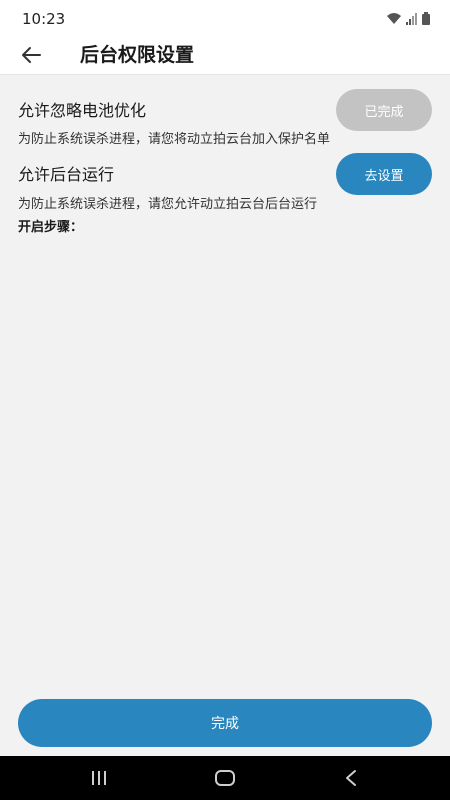 This screenshot has width=450, height=800. I want to click on permission-desc-battery: 为防止系统误杀进程，请您将动立拍云台加入保护名单, so click(174, 139).